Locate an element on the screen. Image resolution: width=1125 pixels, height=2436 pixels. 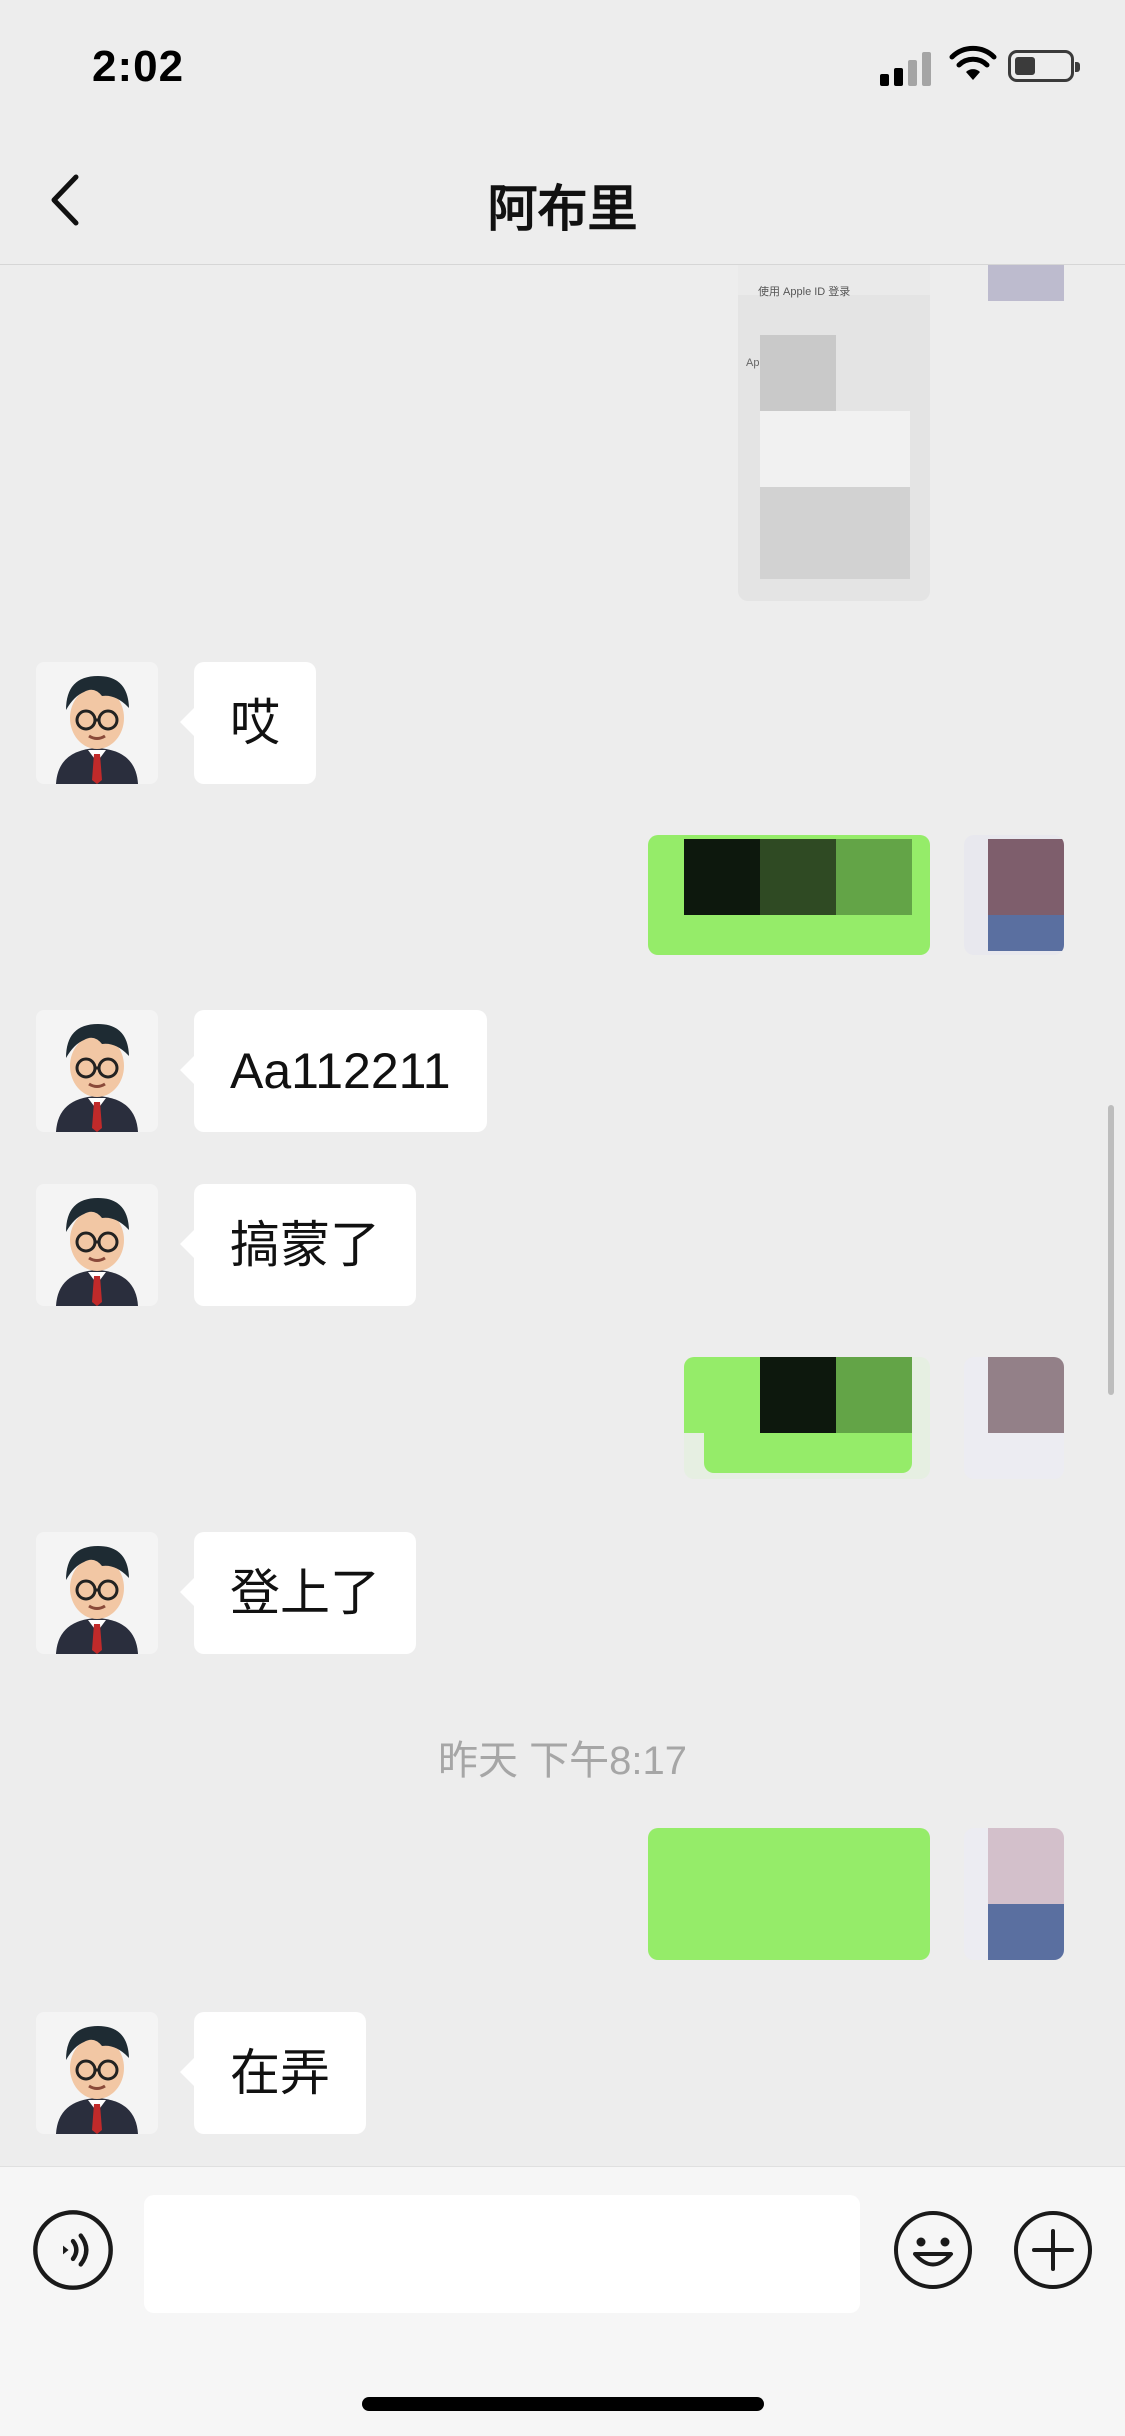
outgoing-image-message: 使用 Apple ID 登录 Apple ID is located at coordinates (834, 433).